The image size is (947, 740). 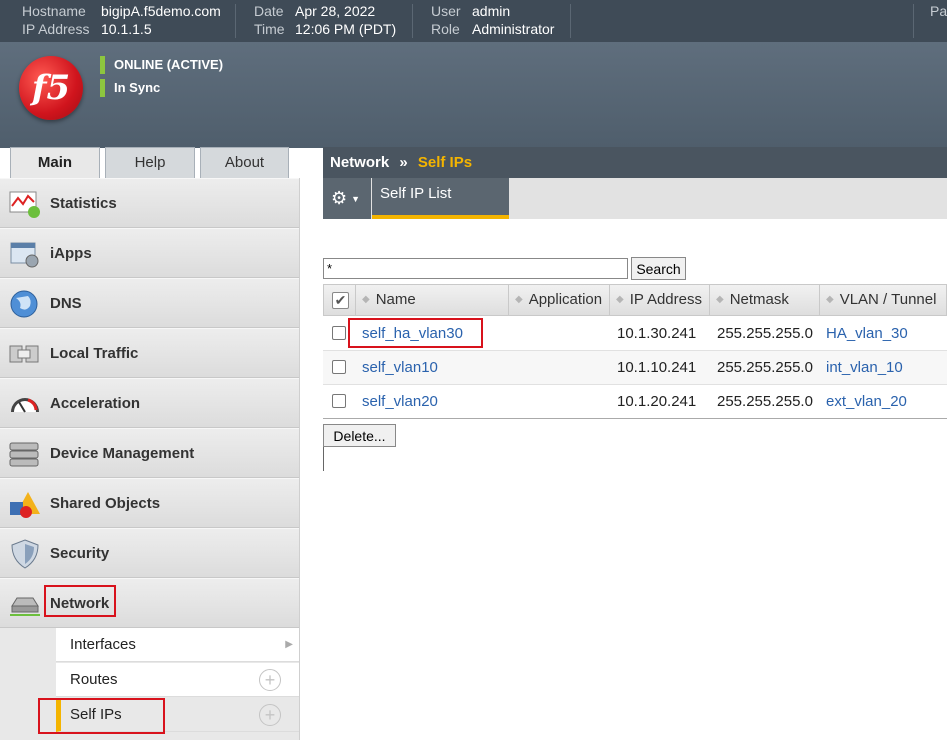 I want to click on select-all-header: ✔, so click(x=339, y=300).